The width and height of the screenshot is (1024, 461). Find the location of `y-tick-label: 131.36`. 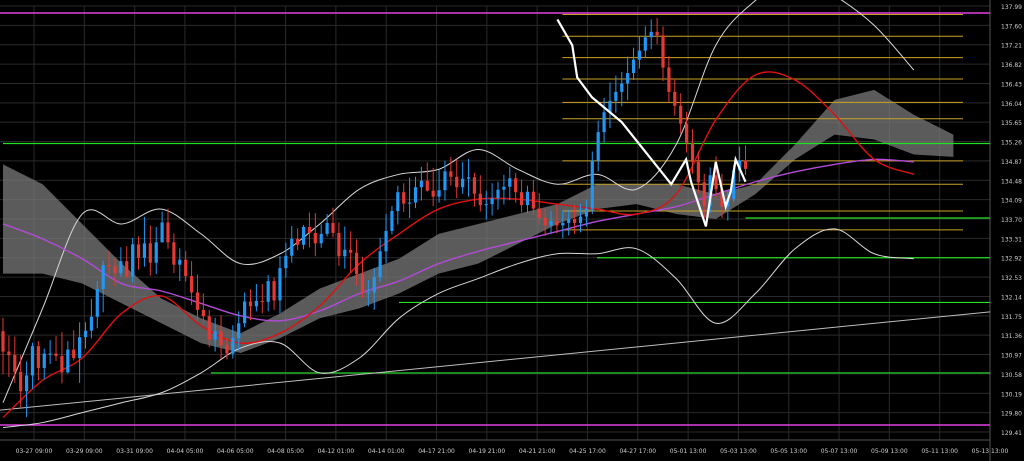

y-tick-label: 131.36 is located at coordinates (1011, 336).